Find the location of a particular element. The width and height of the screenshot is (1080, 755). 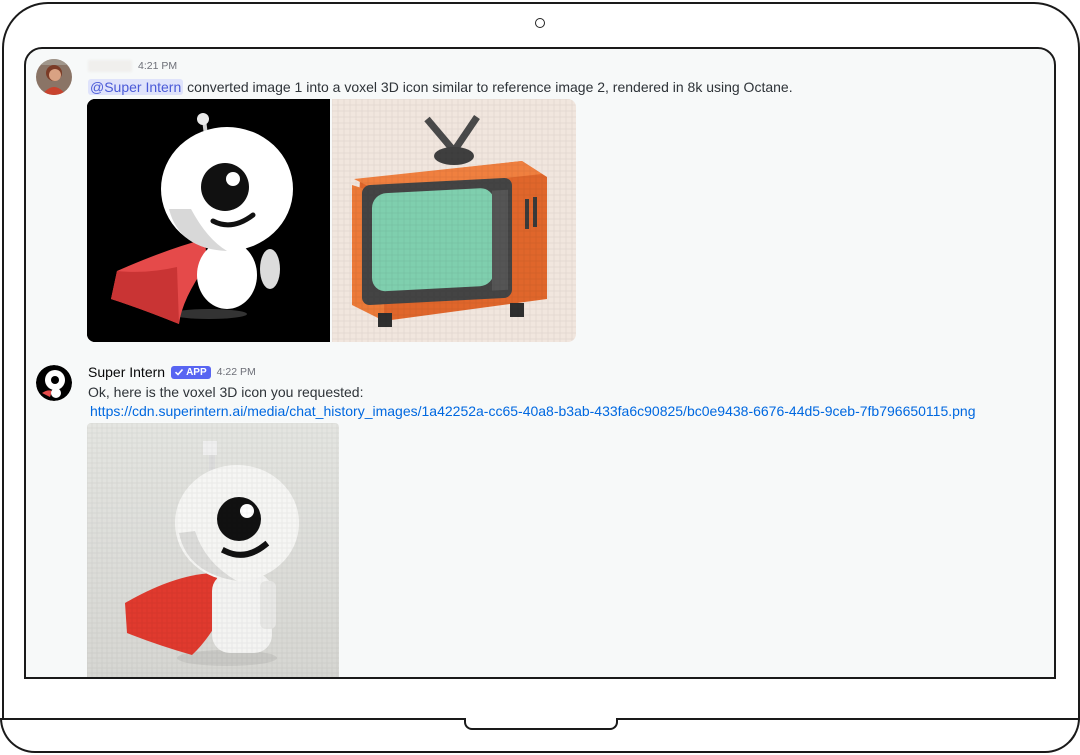

app-badge: APP is located at coordinates (191, 372).